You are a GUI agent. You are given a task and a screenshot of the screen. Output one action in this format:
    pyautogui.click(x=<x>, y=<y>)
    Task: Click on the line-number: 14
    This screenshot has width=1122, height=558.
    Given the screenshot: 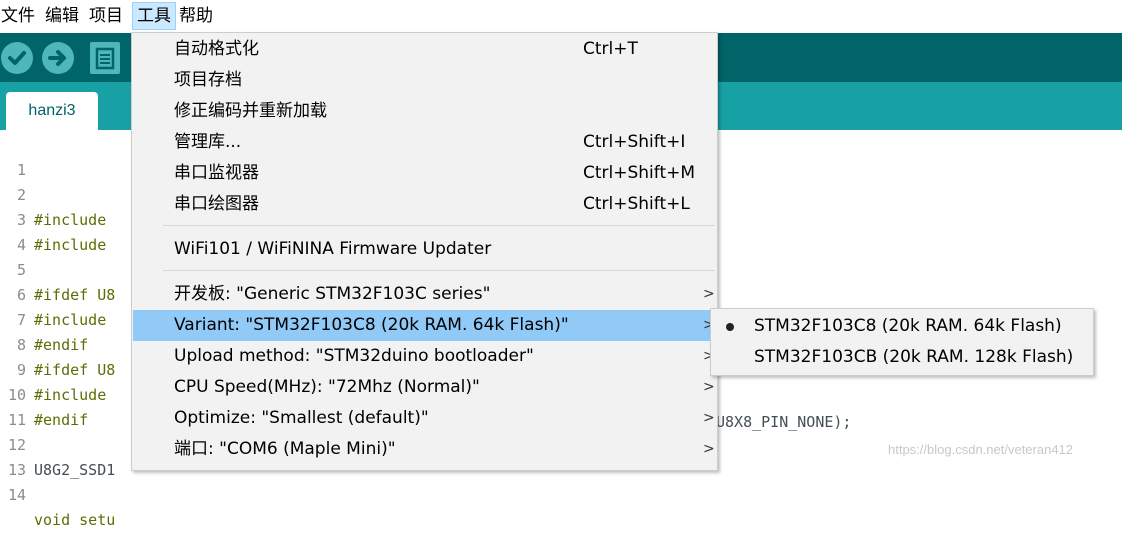 What is the action you would take?
    pyautogui.click(x=16, y=495)
    